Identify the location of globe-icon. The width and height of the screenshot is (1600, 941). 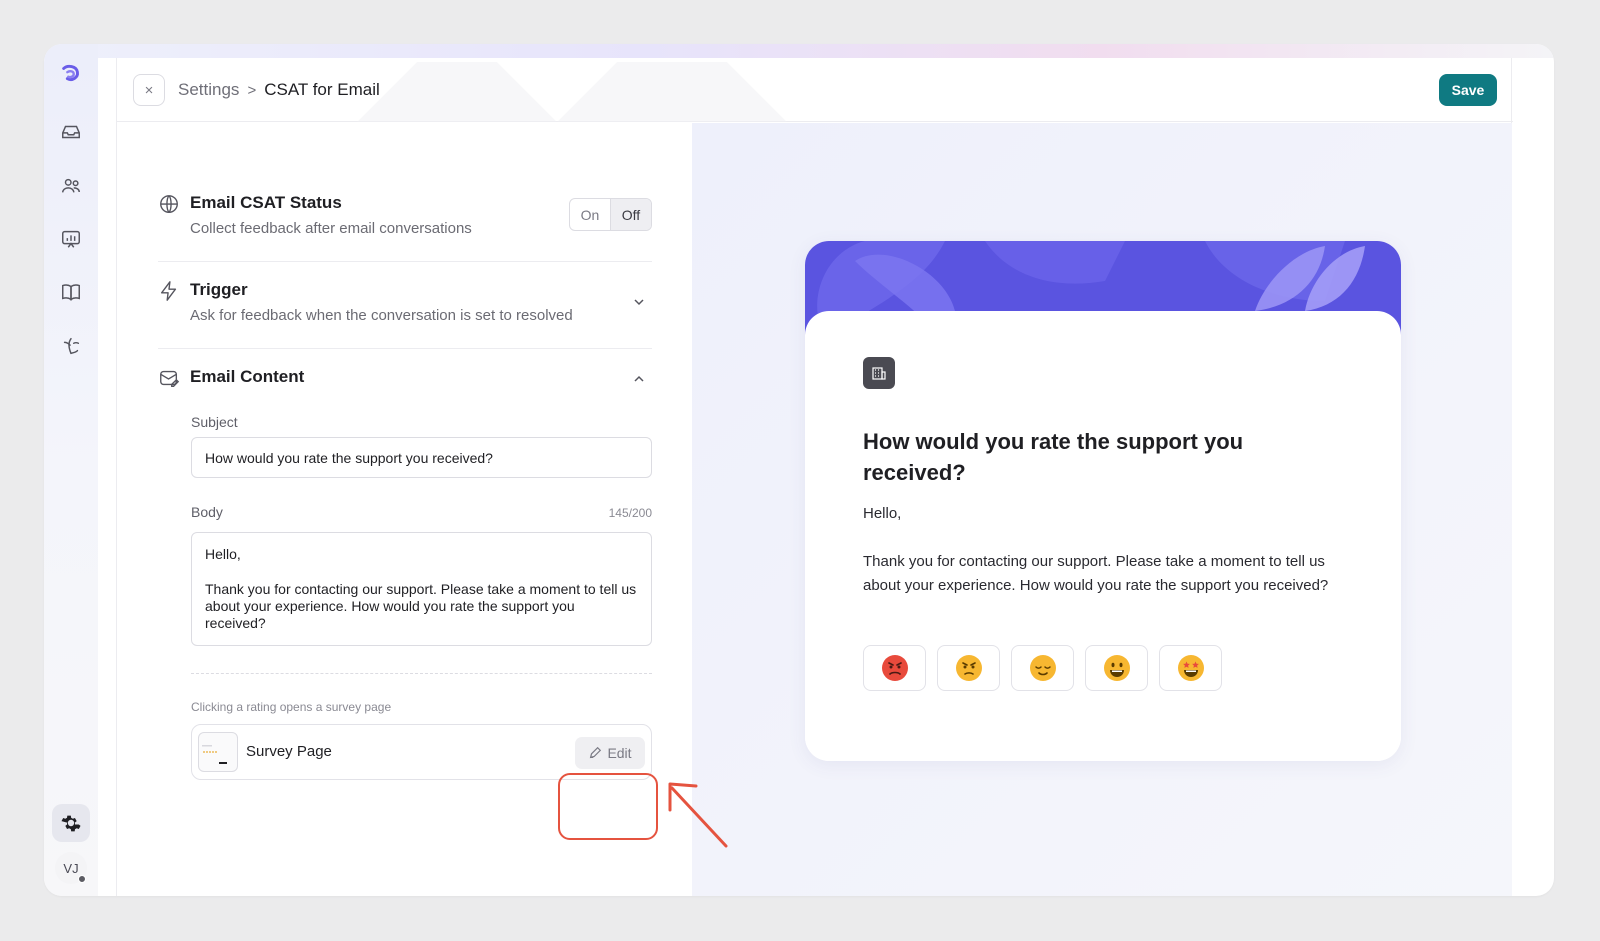
(169, 204).